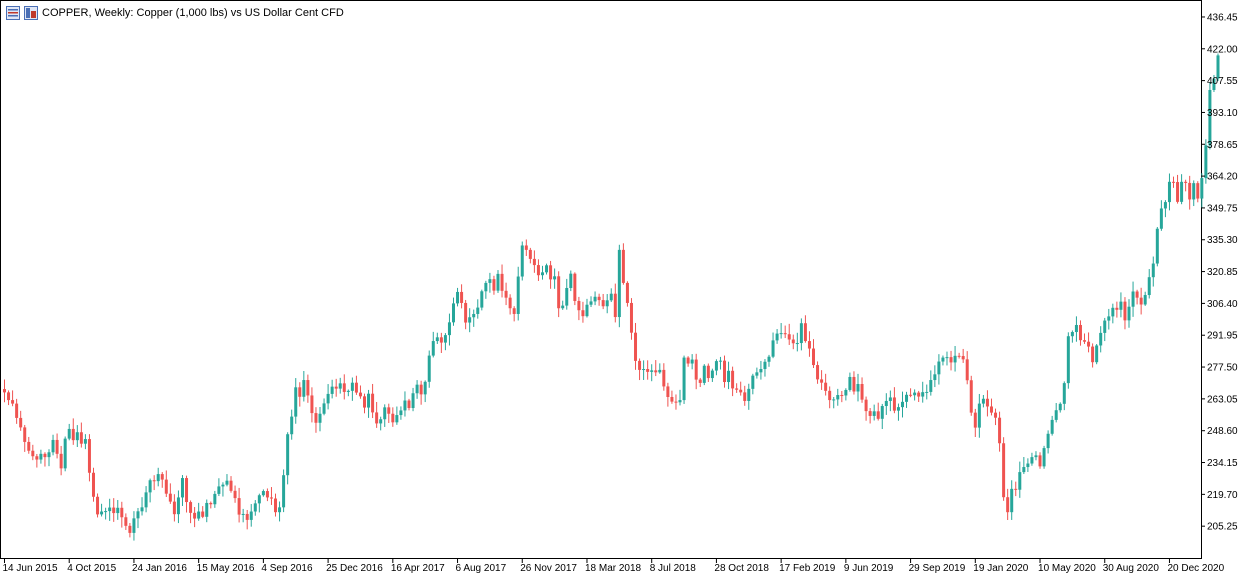 This screenshot has height=581, width=1246. Describe the element at coordinates (1222, 81) in the screenshot. I see `y-tick-label: 407.55` at that location.